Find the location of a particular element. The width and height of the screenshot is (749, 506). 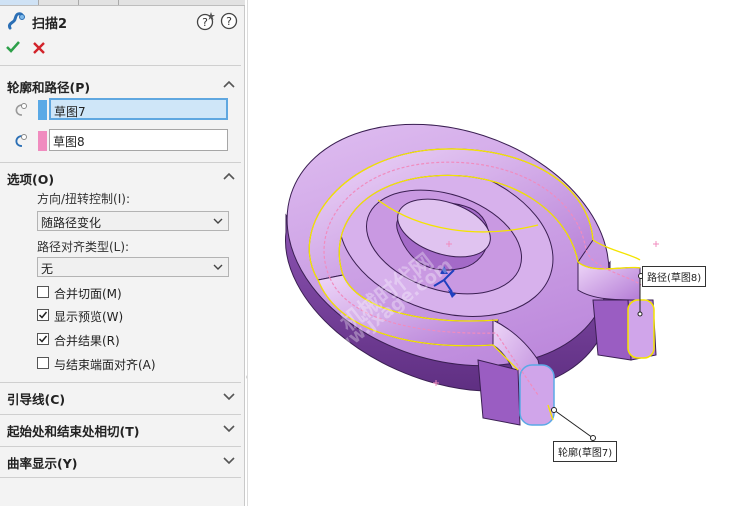

orientation-label: 方向/扭转控制(I): is located at coordinates (83, 199).